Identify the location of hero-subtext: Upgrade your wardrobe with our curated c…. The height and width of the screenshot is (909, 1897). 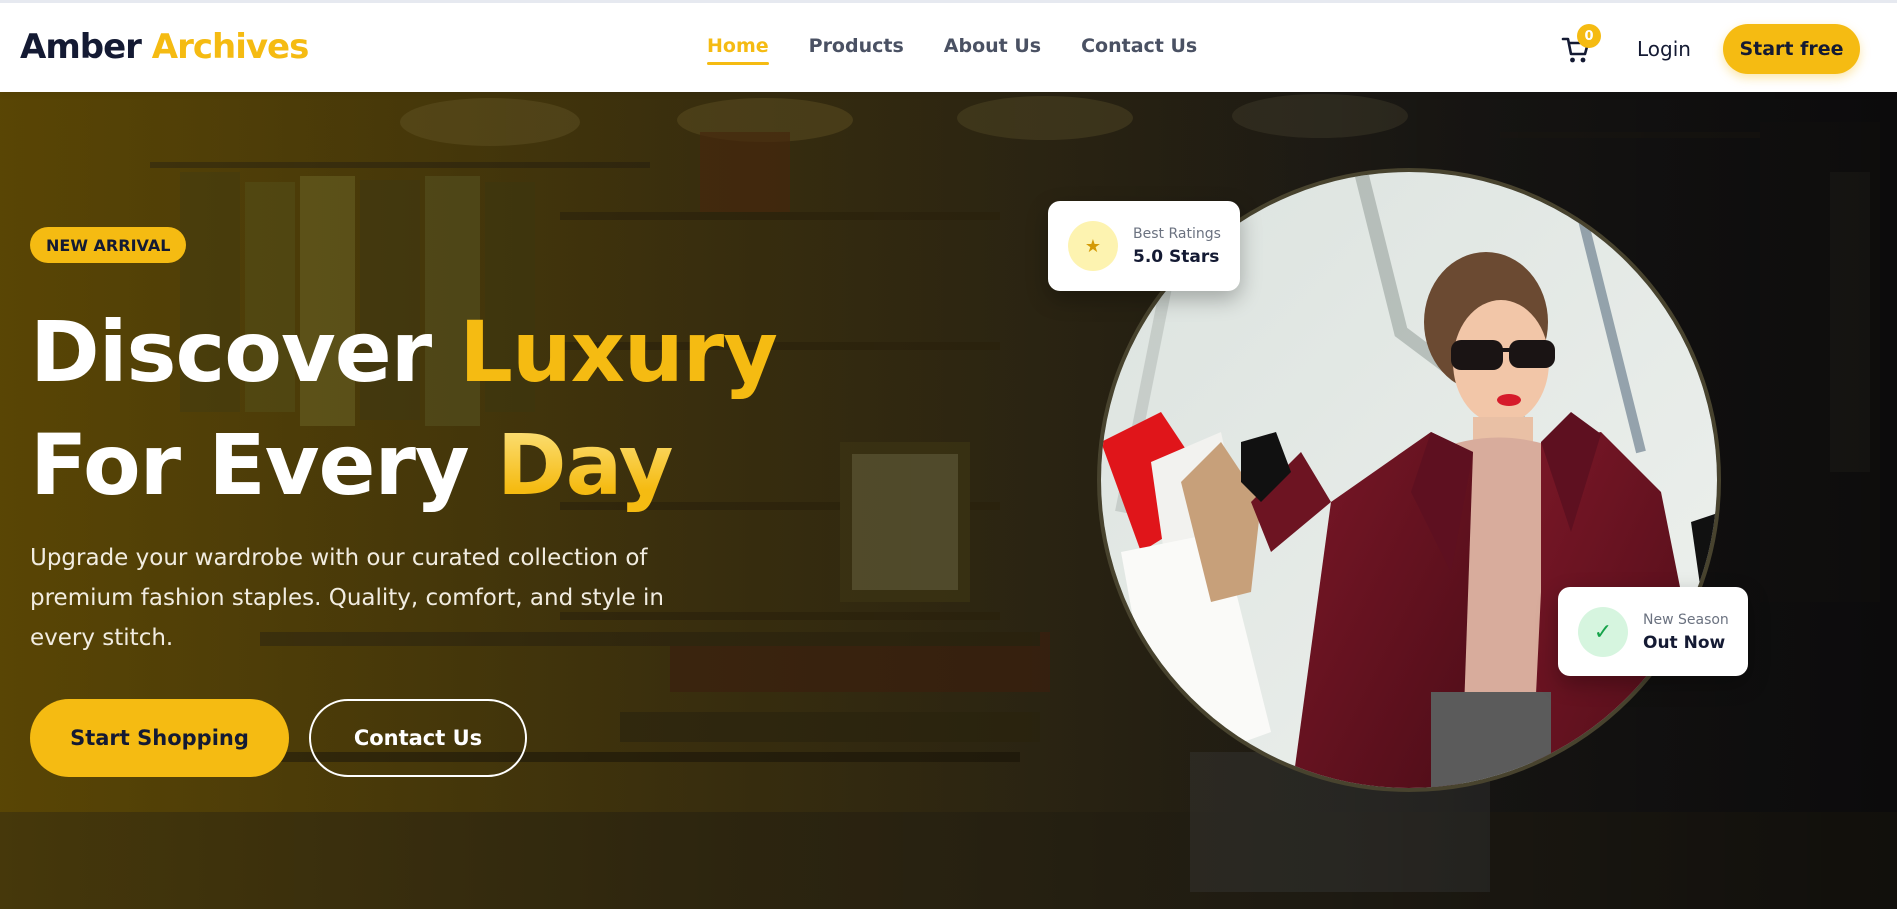
(347, 598).